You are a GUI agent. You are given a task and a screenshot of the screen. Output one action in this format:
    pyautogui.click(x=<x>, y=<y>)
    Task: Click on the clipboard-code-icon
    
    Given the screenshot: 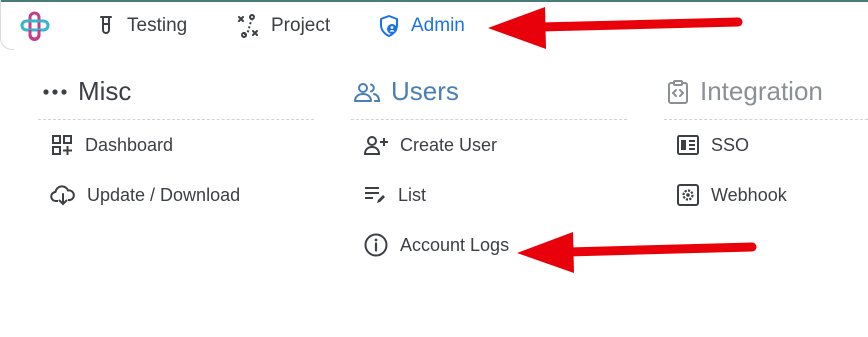 What is the action you would take?
    pyautogui.click(x=678, y=91)
    